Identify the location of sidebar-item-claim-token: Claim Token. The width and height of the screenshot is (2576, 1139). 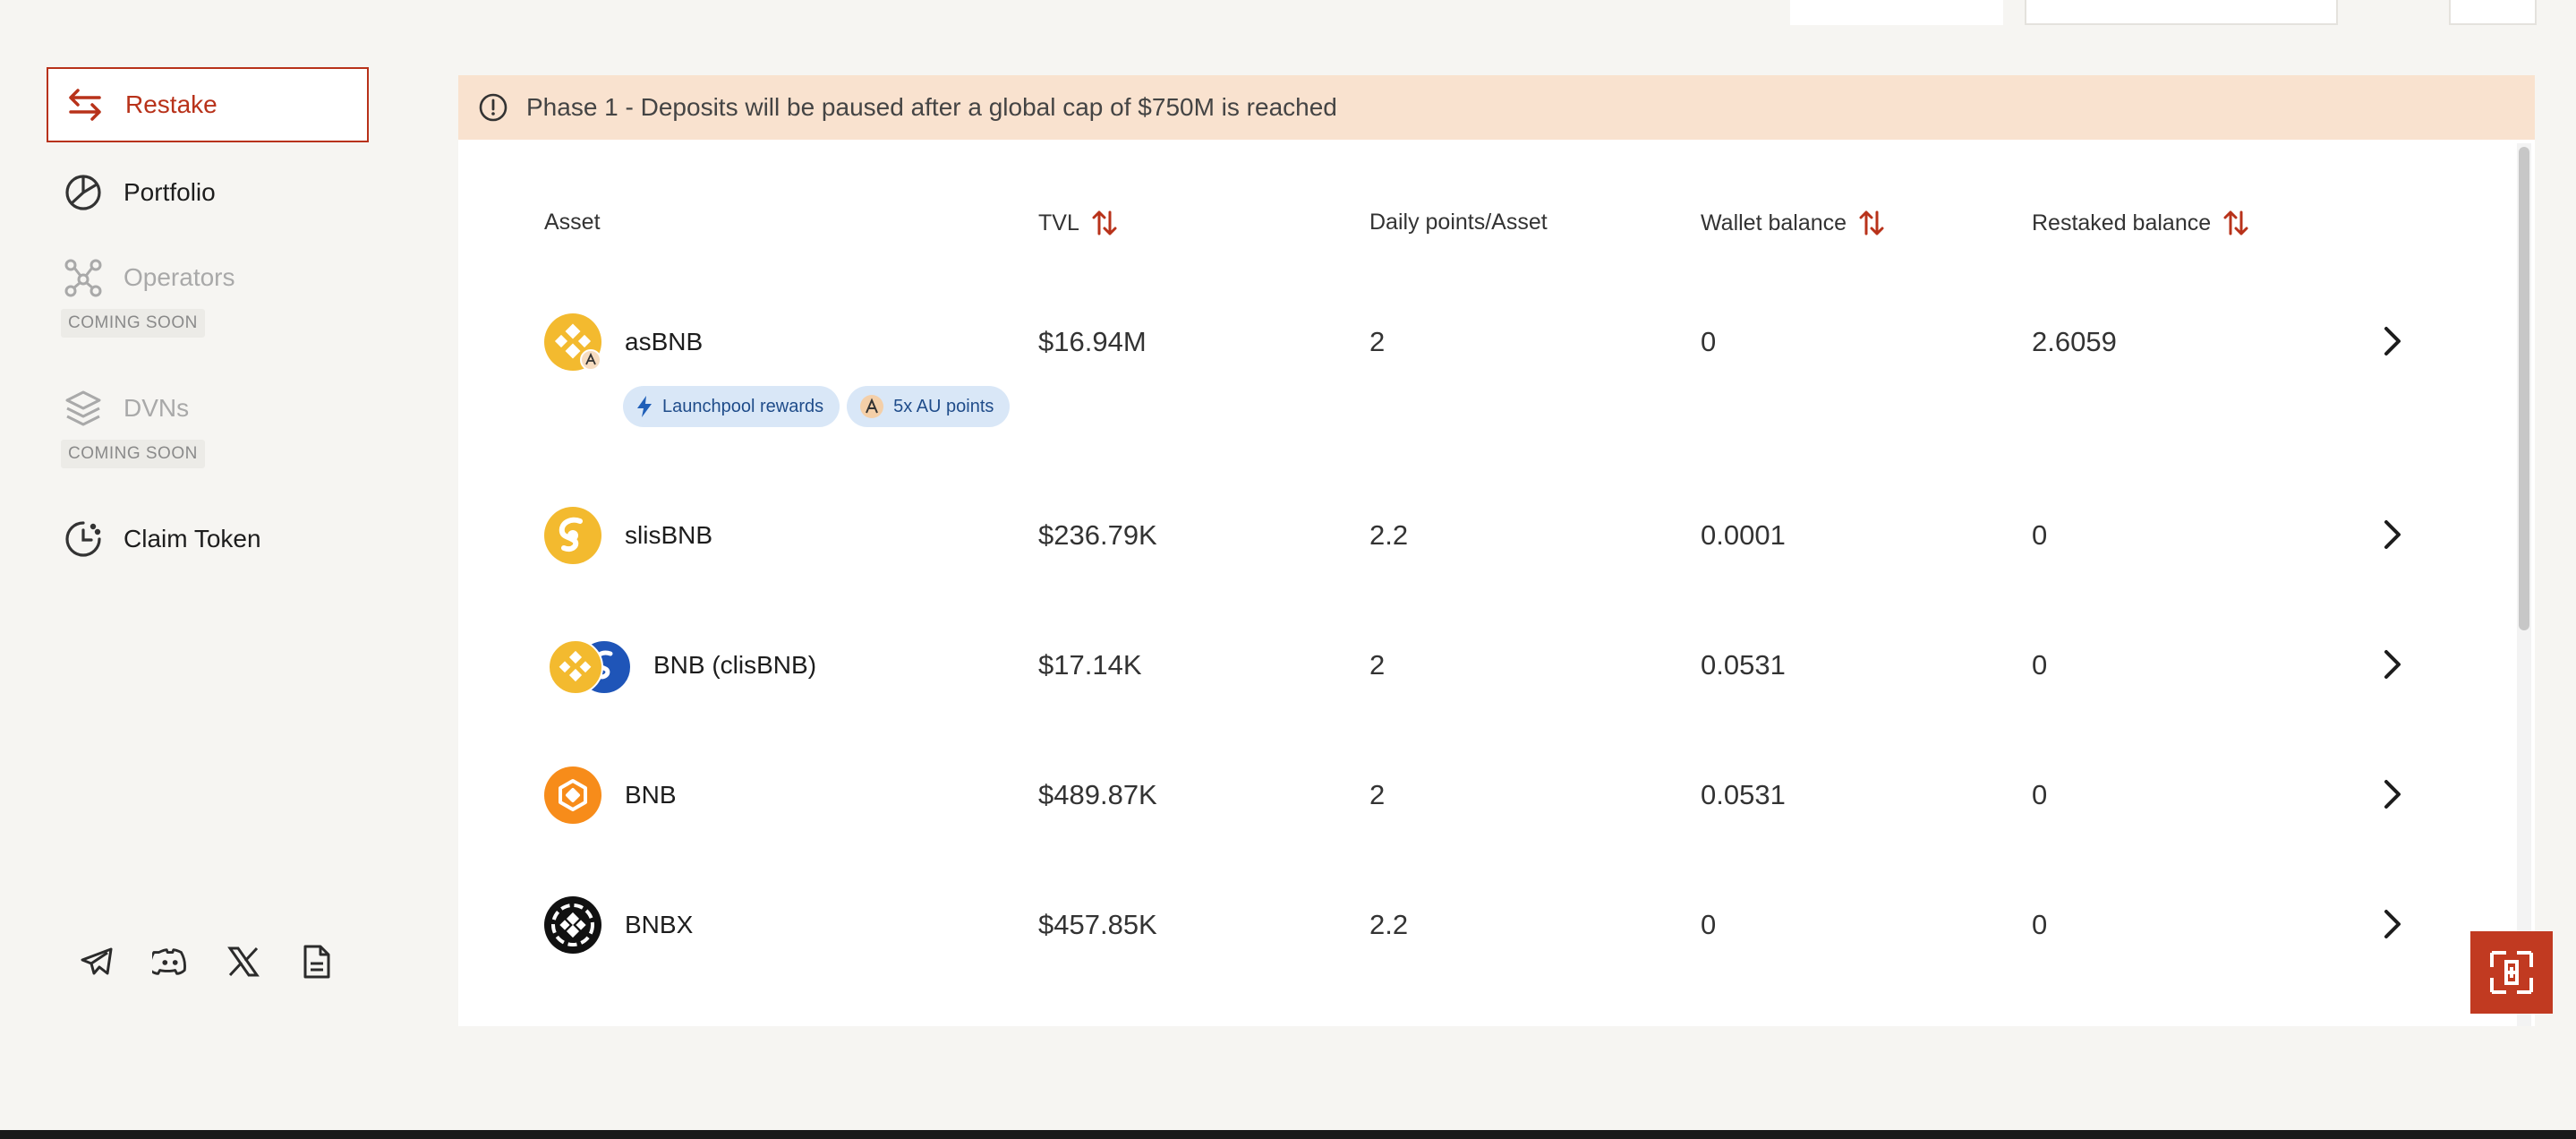
(208, 539).